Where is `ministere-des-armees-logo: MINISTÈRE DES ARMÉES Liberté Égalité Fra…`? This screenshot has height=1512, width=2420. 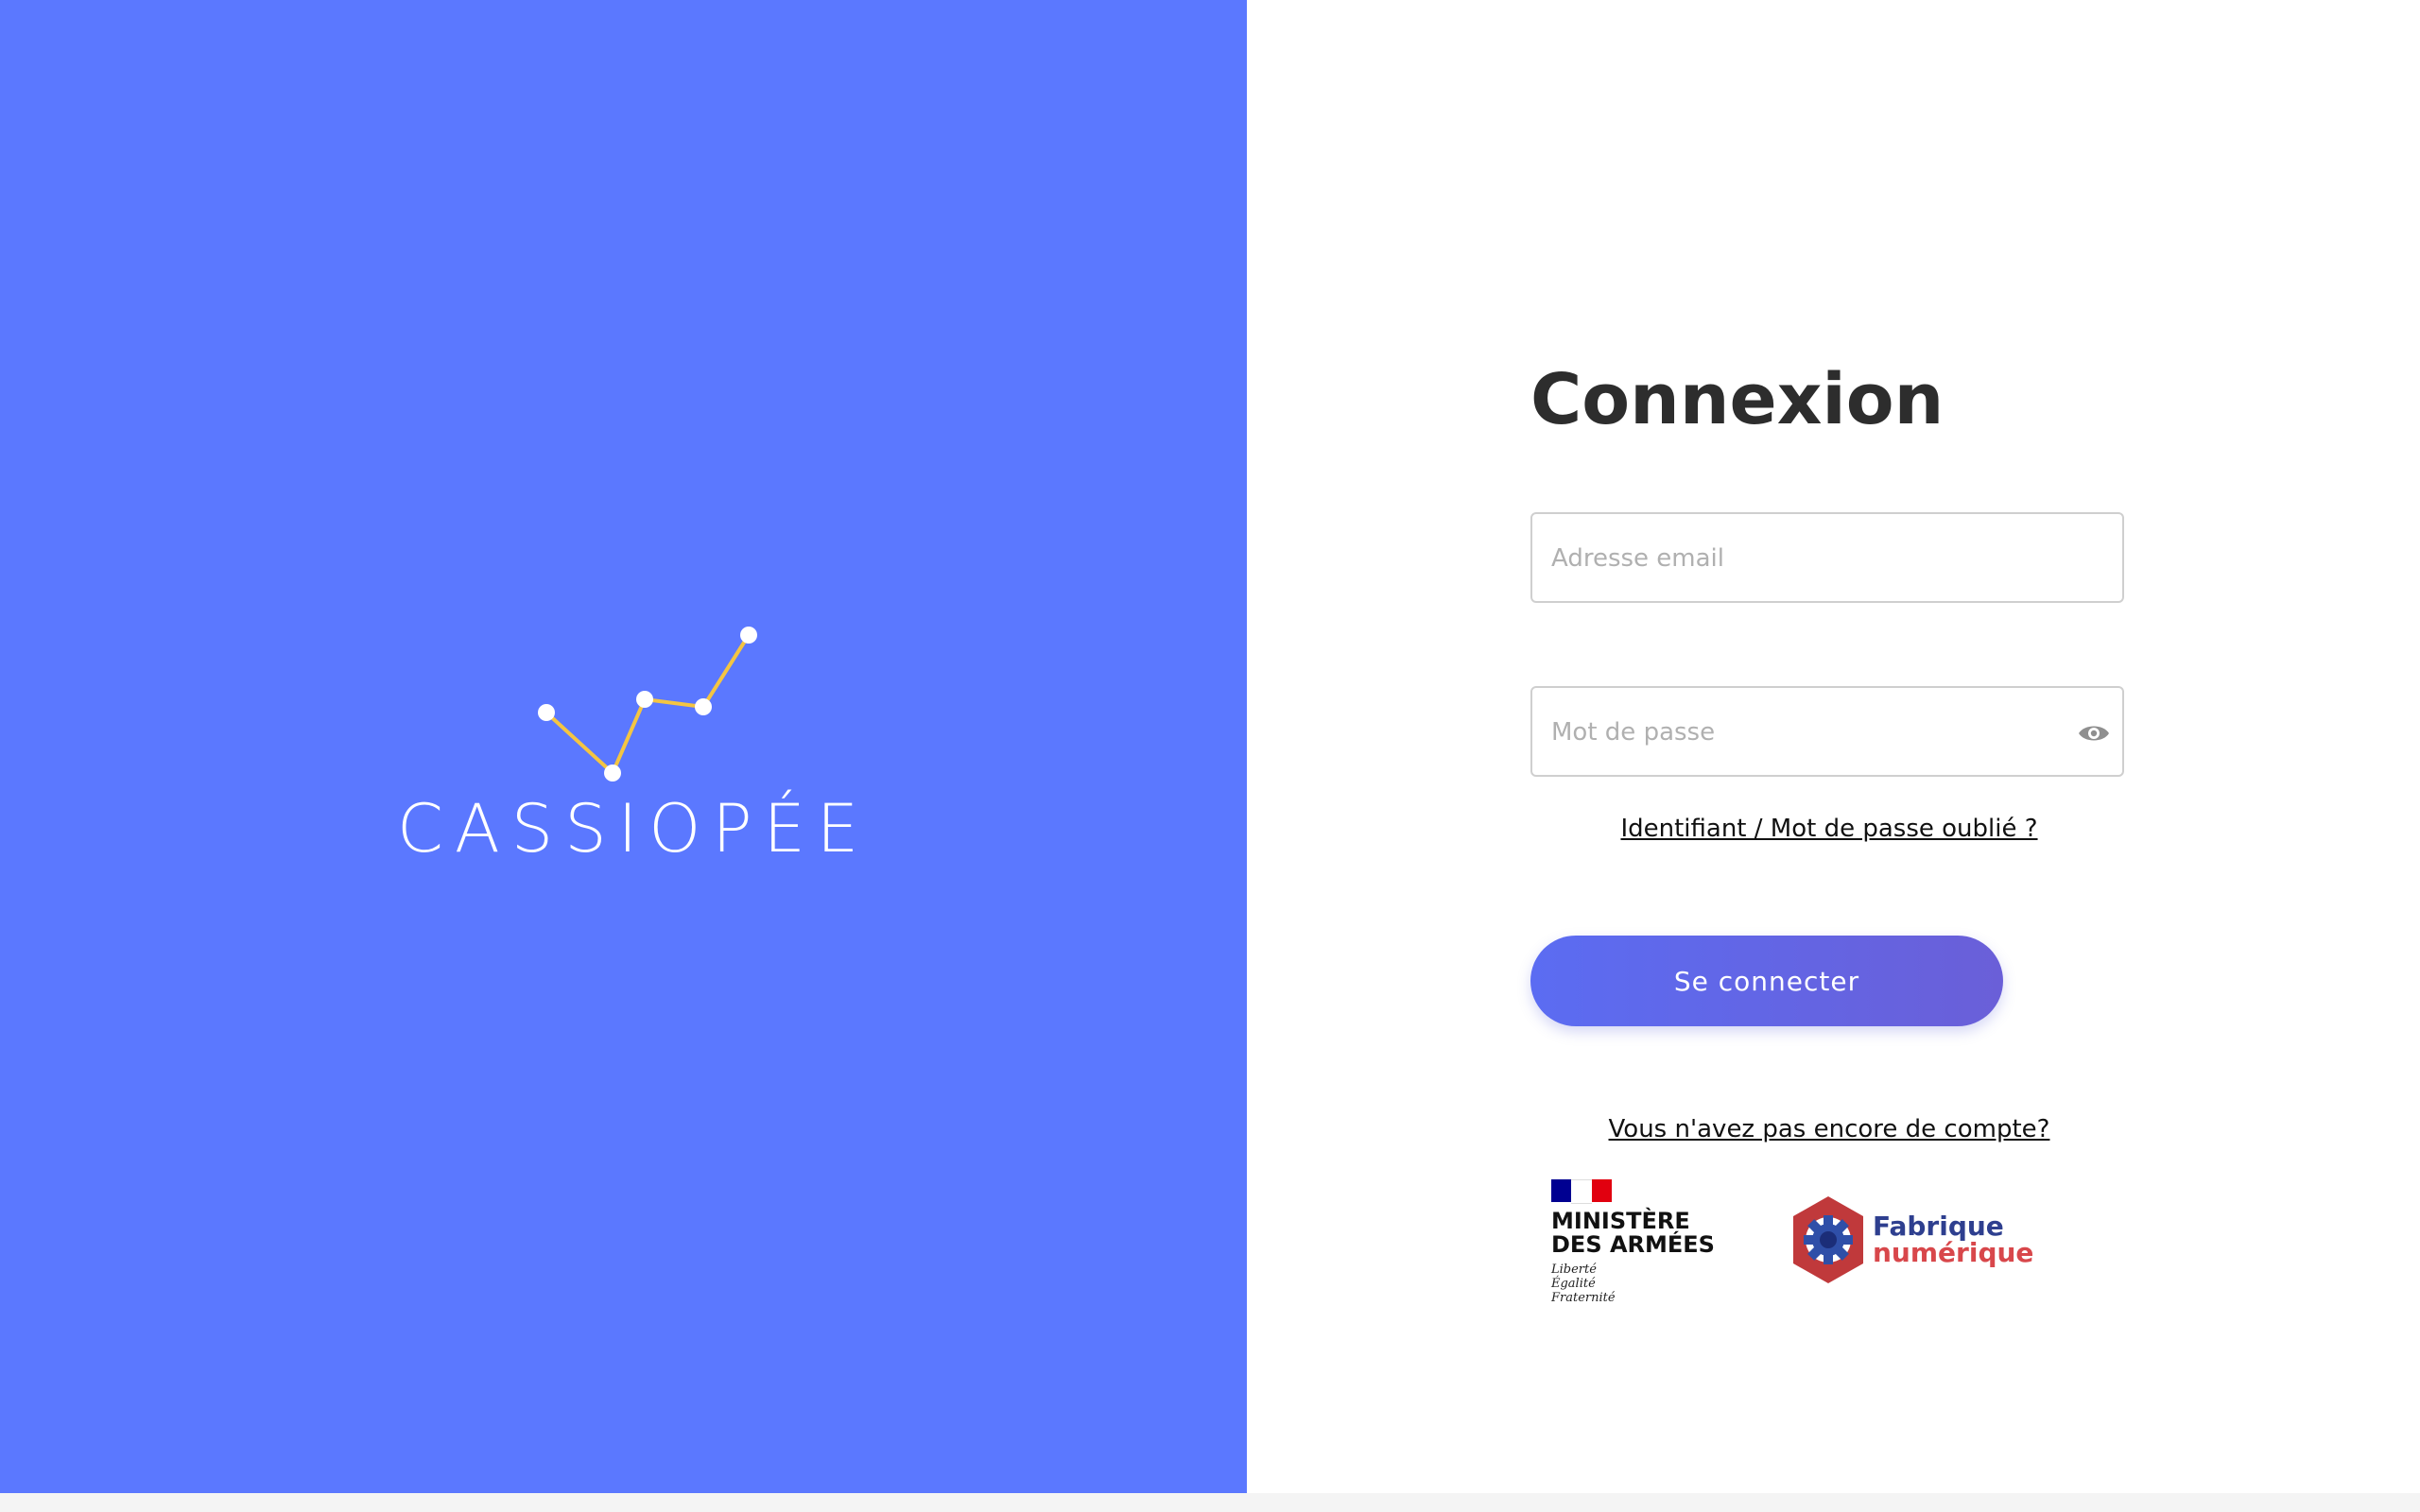
ministere-des-armees-logo: MINISTÈRE DES ARMÉES Liberté Égalité Fra… is located at coordinates (1633, 1245).